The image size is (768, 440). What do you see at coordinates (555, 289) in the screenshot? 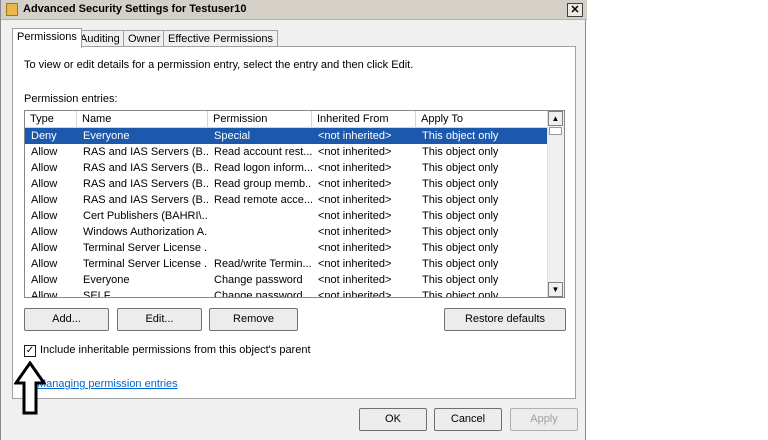
I see `scroll-down-icon: ▼` at bounding box center [555, 289].